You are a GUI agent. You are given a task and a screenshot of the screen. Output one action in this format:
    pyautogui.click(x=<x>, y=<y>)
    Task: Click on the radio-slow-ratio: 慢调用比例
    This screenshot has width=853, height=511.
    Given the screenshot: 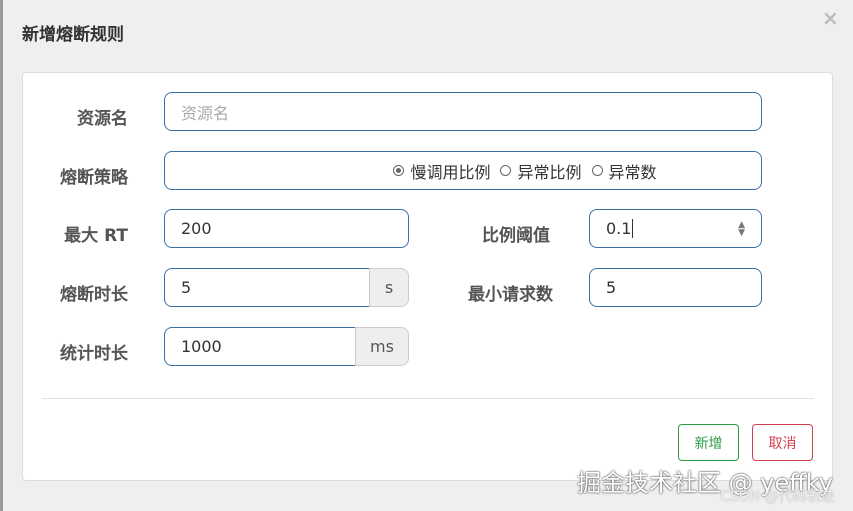 What is the action you would take?
    pyautogui.click(x=441, y=171)
    